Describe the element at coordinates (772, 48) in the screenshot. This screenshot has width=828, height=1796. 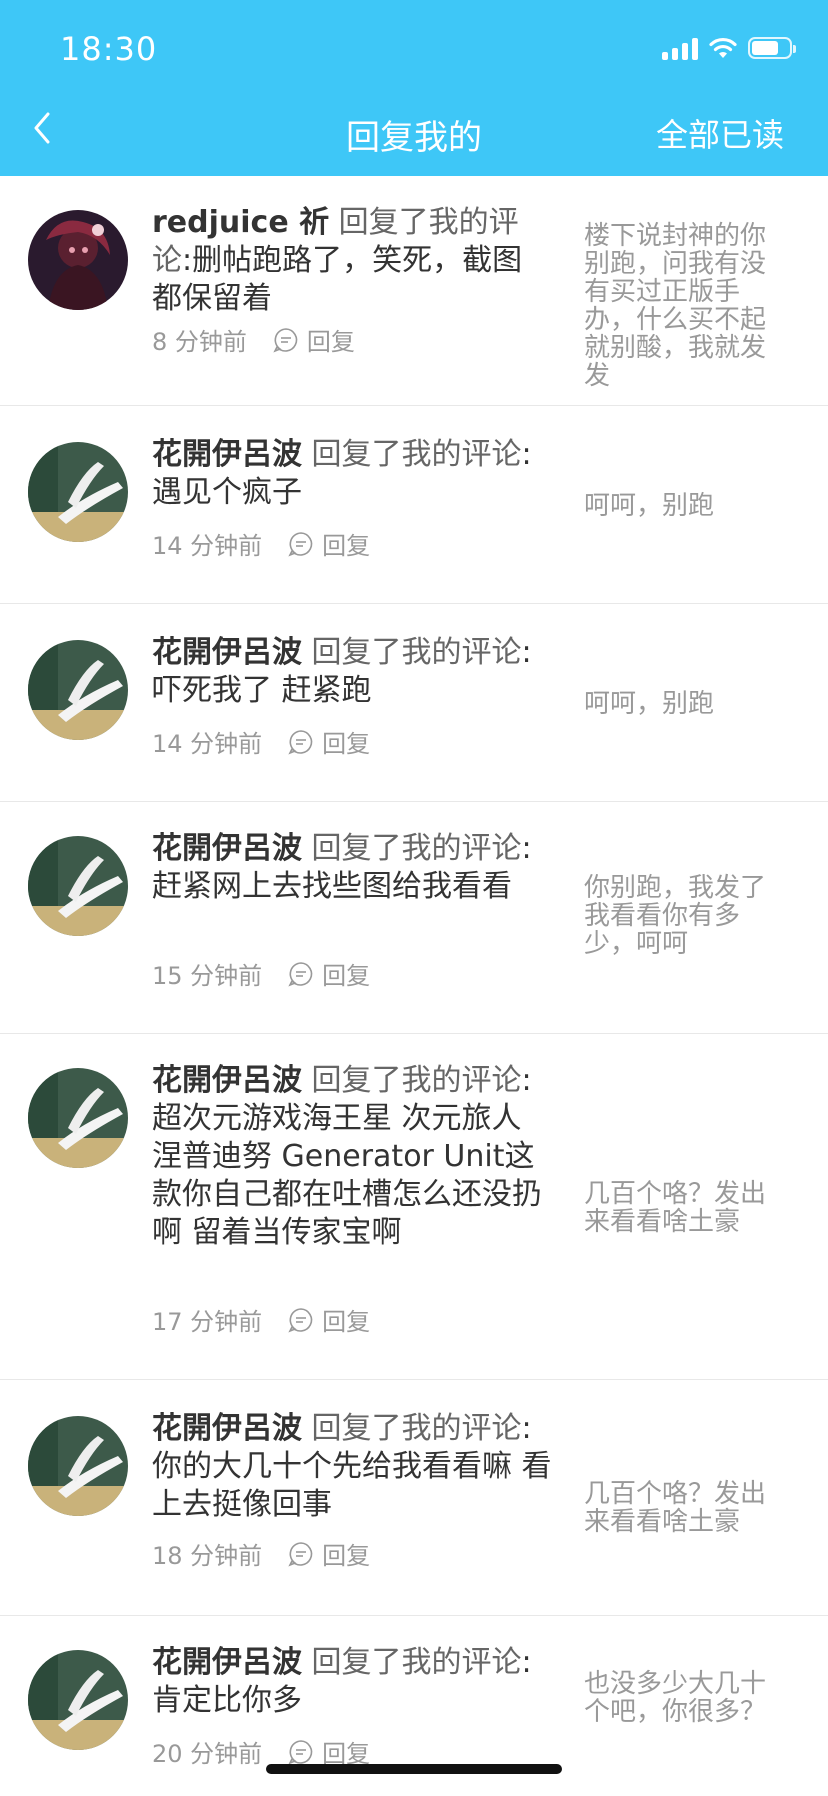
I see `battery-icon` at that location.